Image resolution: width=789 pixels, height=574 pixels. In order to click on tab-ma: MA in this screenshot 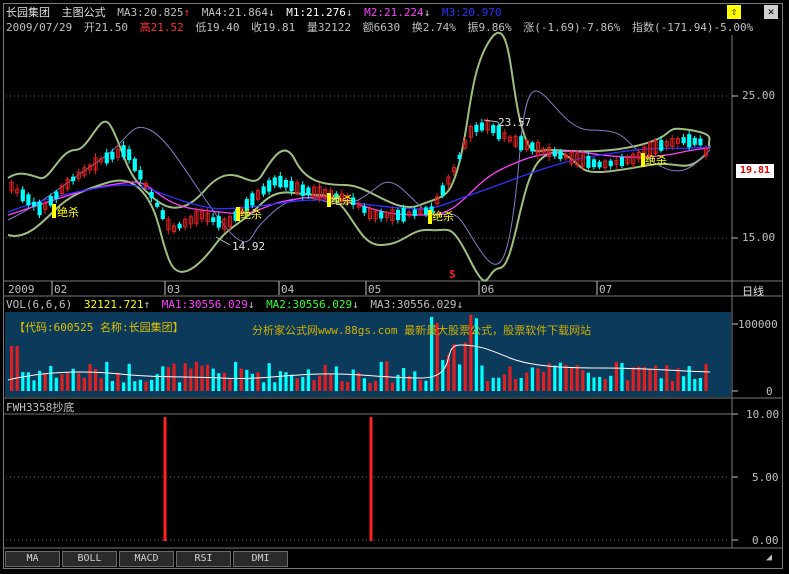, I will do `click(32, 559)`.